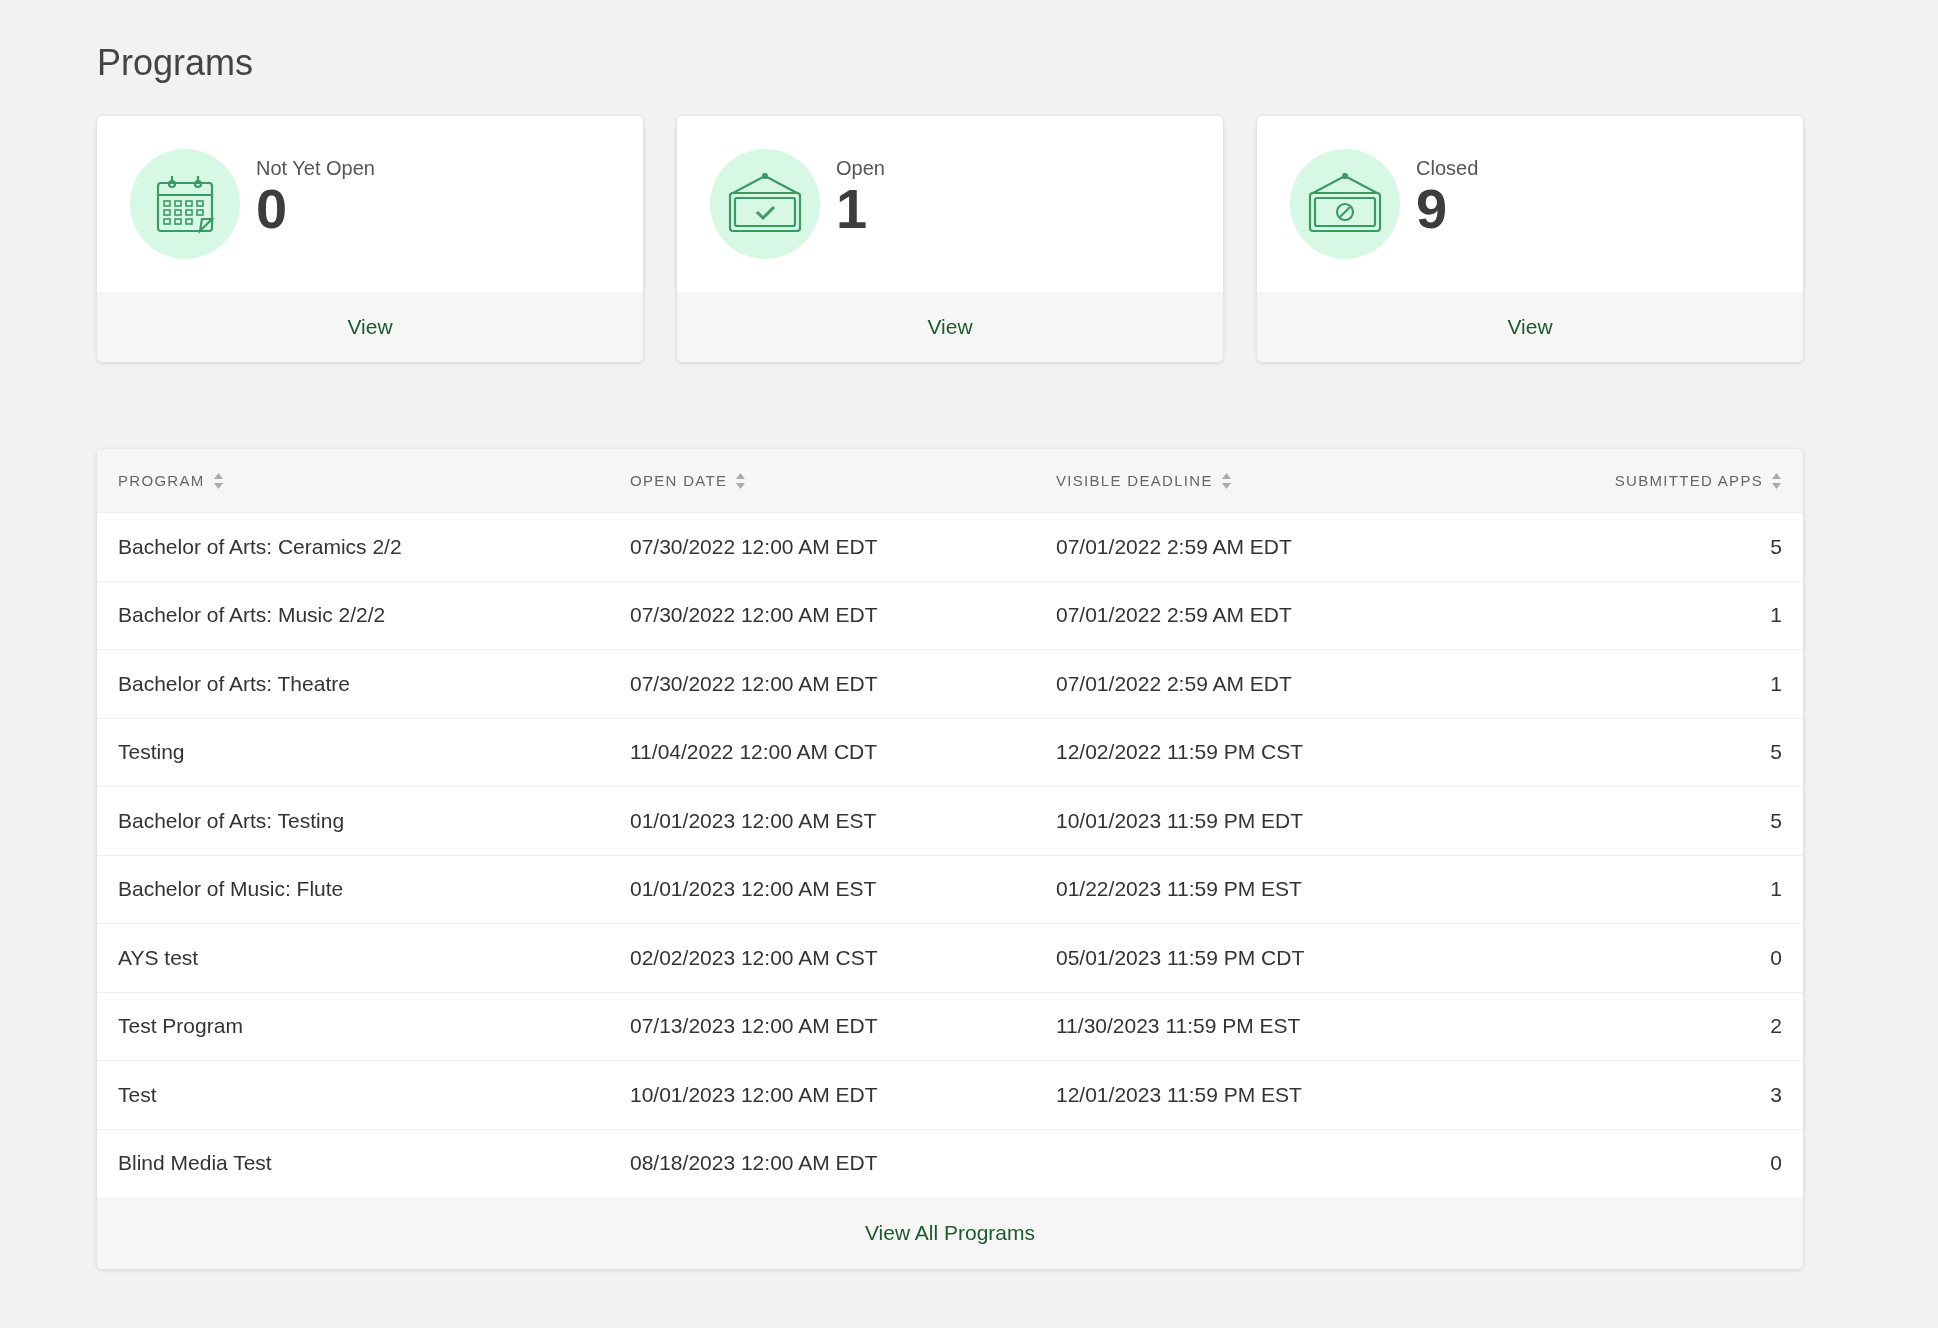  Describe the element at coordinates (260, 546) in the screenshot. I see `table-cell-text: Bachelor of Arts: Ceramics 2/2` at that location.